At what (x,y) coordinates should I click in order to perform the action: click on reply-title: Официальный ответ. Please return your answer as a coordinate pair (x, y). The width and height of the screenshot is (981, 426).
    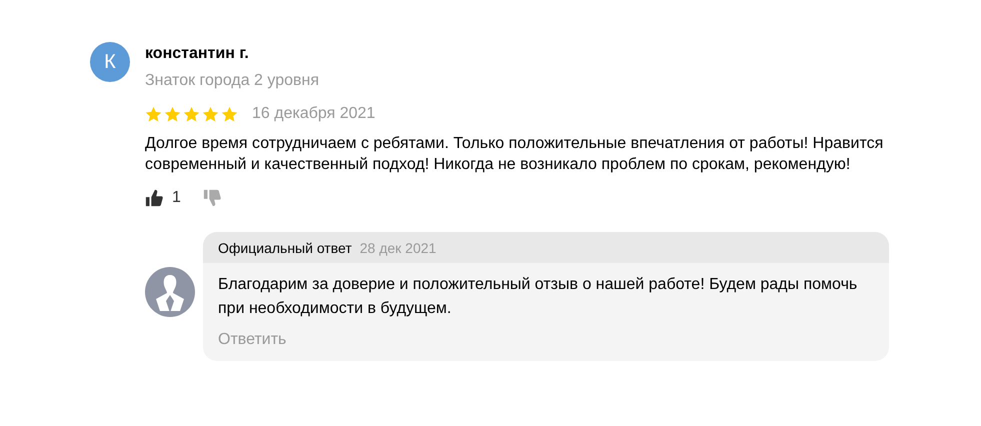
    Looking at the image, I should click on (285, 248).